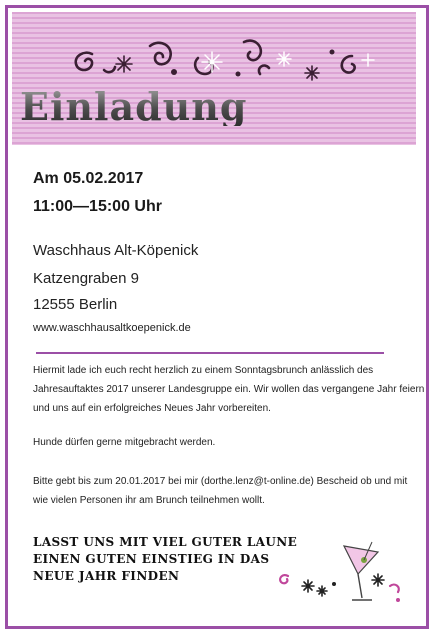 The image size is (439, 639). What do you see at coordinates (75, 304) in the screenshot?
I see `venue-city: 12555 Berlin` at bounding box center [75, 304].